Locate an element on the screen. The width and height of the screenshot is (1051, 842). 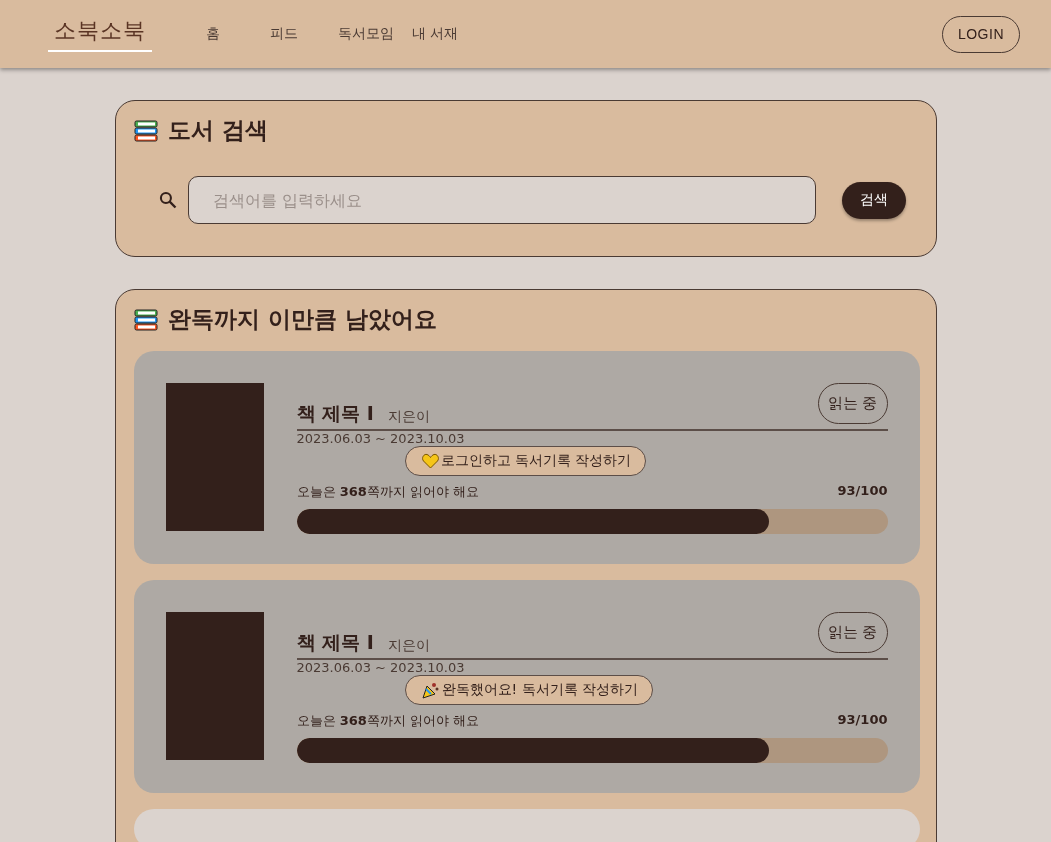
write-record-button: 로그인하고 독서기록 작성하기 is located at coordinates (525, 461).